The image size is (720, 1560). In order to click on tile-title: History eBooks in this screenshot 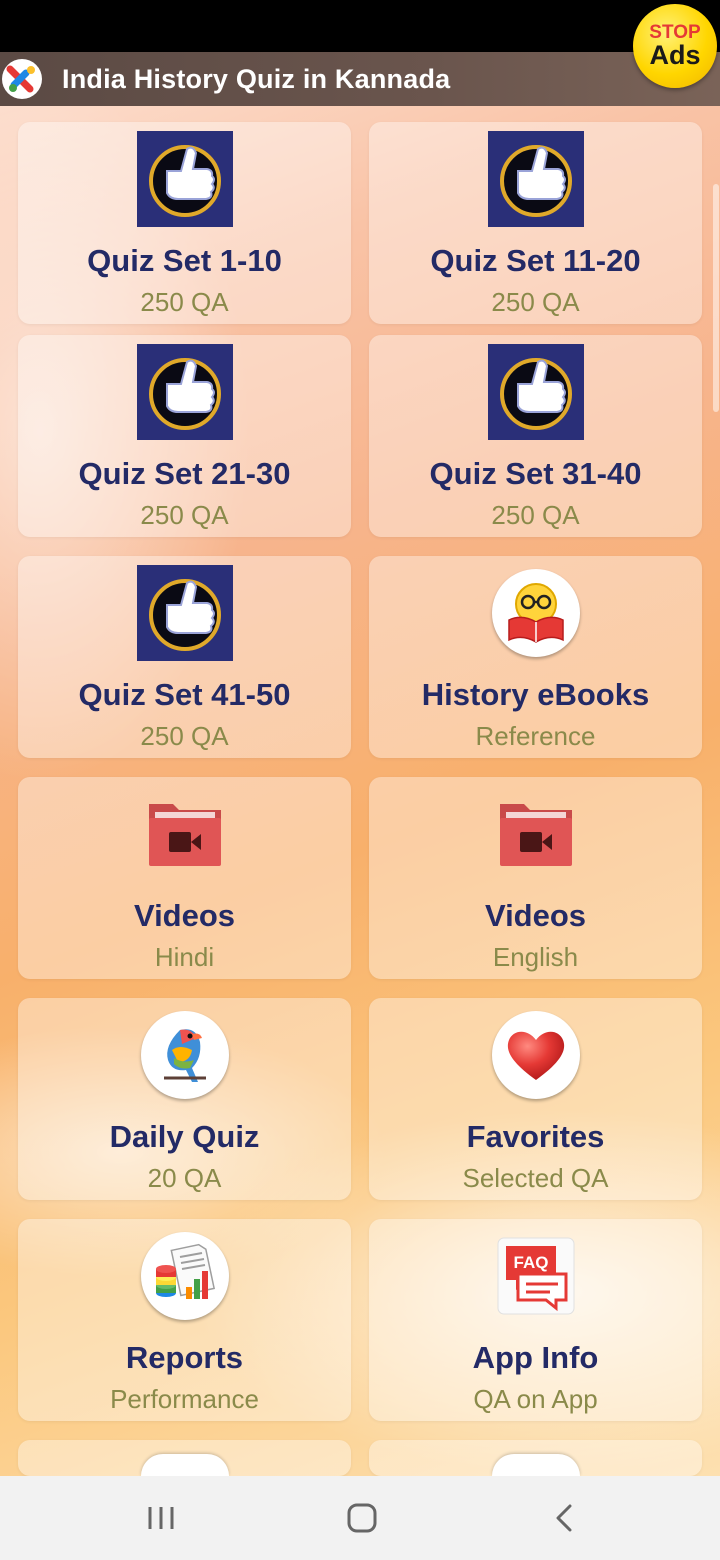, I will do `click(535, 694)`.